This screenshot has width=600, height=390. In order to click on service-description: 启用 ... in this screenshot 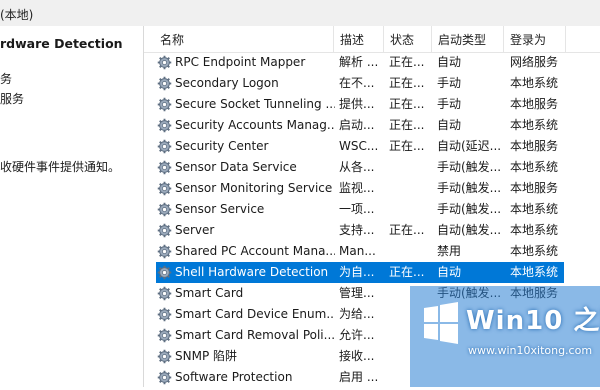, I will do `click(359, 377)`.